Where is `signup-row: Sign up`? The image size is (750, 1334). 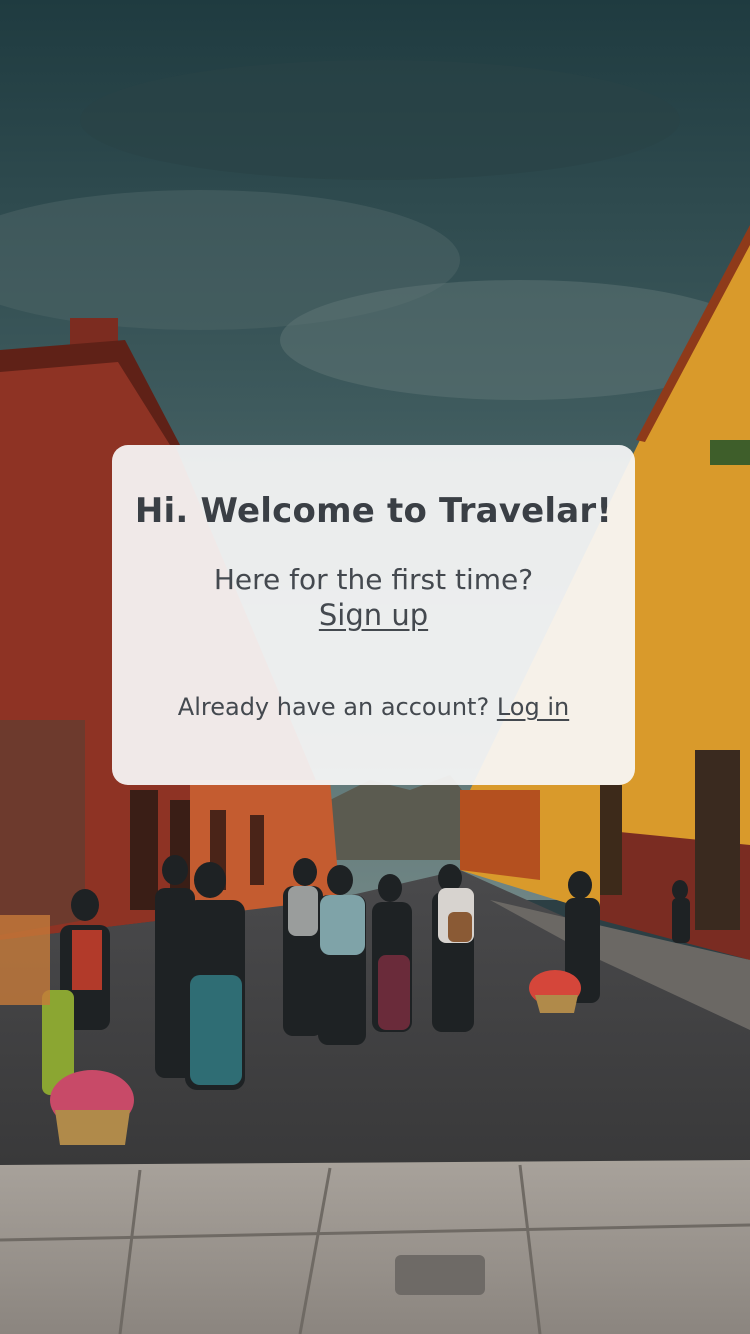 signup-row: Sign up is located at coordinates (373, 615).